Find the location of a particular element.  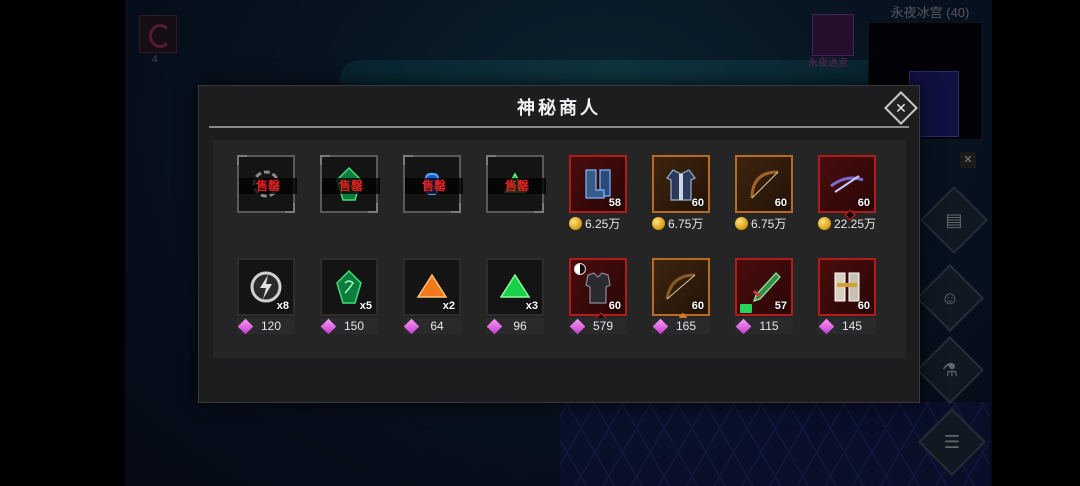

shop-item-serpent-blade: 57 115 is located at coordinates (766, 301).